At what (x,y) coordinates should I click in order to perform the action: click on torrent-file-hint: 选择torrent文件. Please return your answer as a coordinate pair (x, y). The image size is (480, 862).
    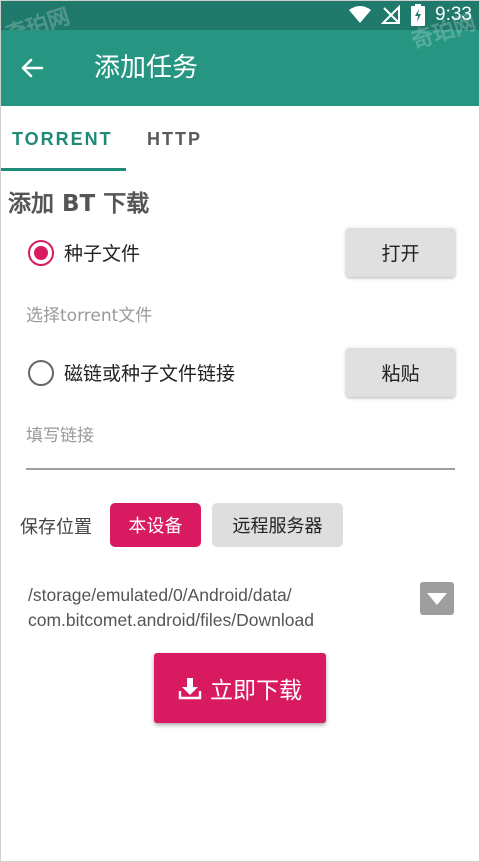
    Looking at the image, I should click on (89, 316).